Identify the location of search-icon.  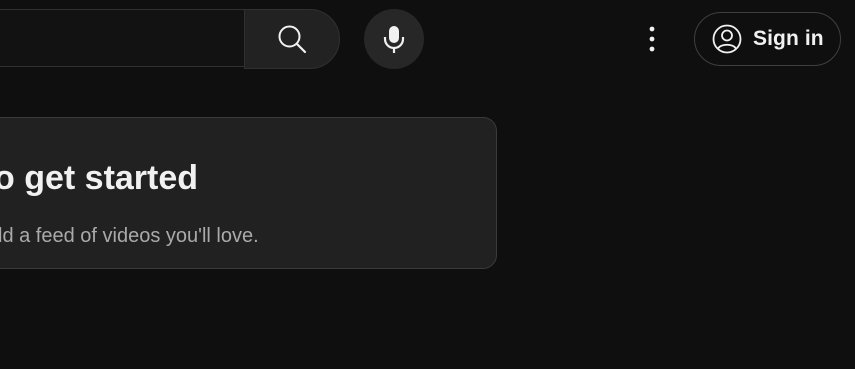
(292, 39).